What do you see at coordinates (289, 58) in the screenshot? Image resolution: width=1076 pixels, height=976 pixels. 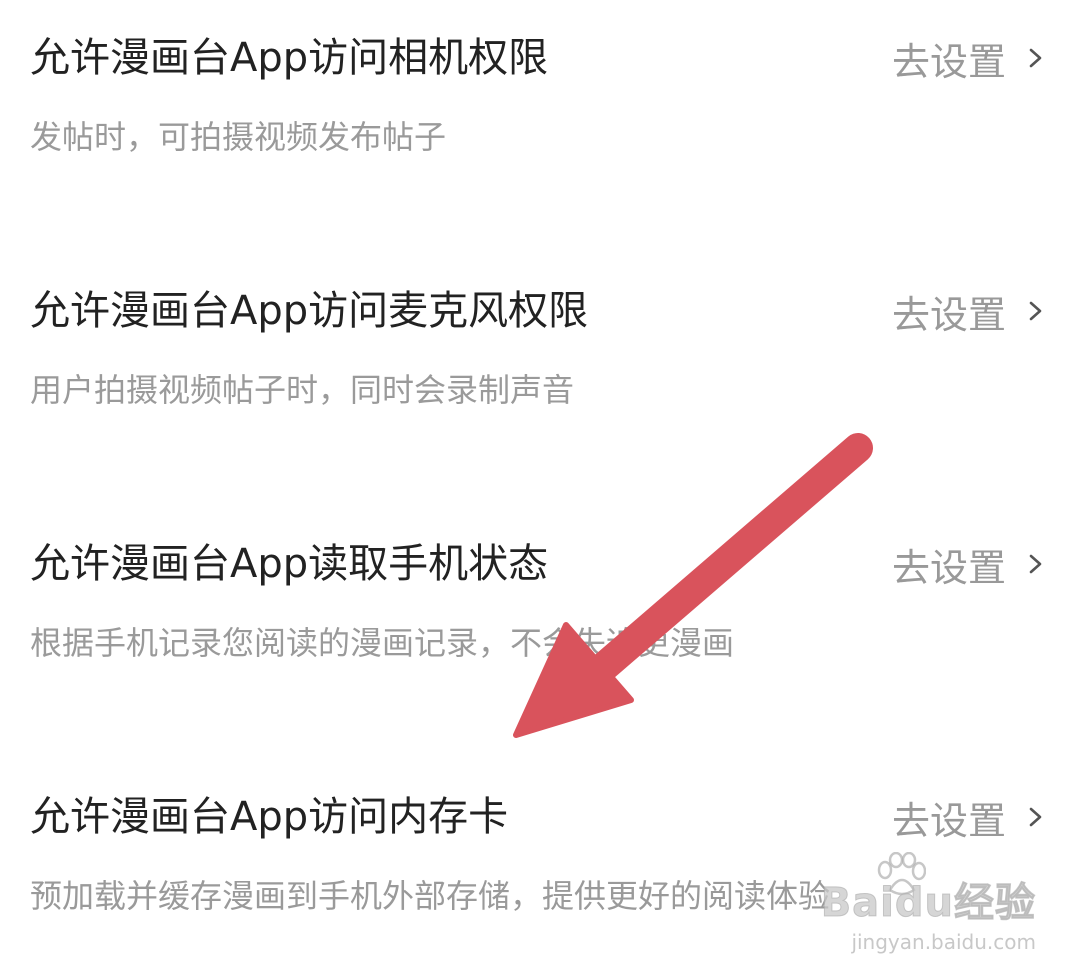 I see `permission-title: 允许漫画台App访问相机权限` at bounding box center [289, 58].